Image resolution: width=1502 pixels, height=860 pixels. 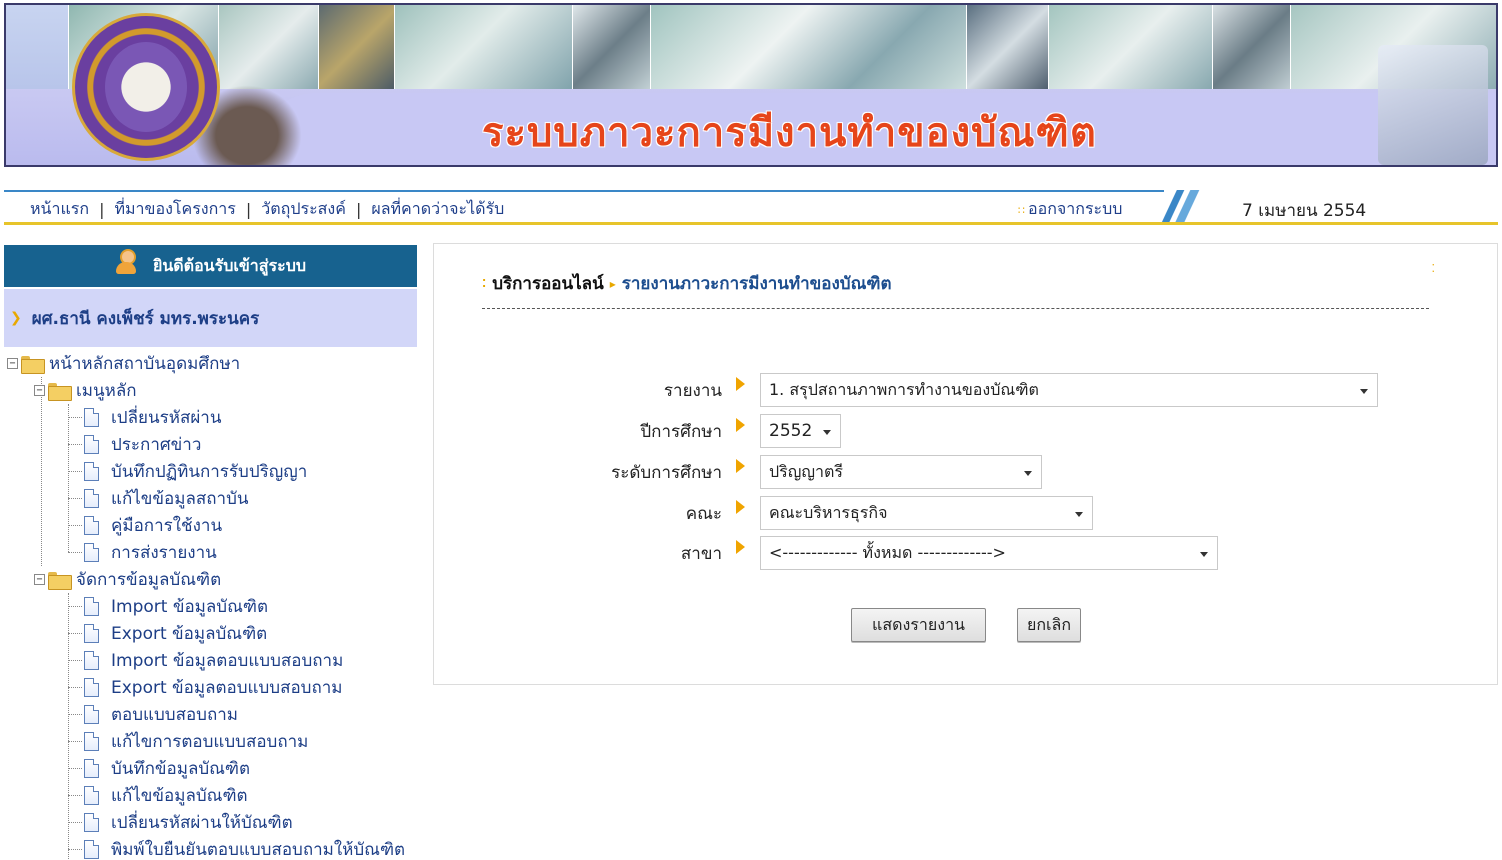 I want to click on menu-item: ประกาศข่าว, so click(x=142, y=444).